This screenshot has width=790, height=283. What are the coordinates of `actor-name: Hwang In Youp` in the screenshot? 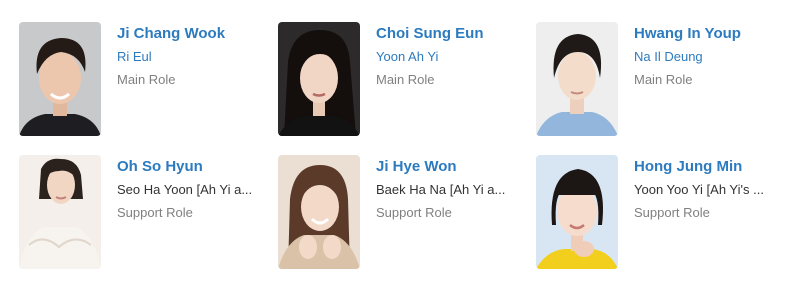 It's located at (687, 33).